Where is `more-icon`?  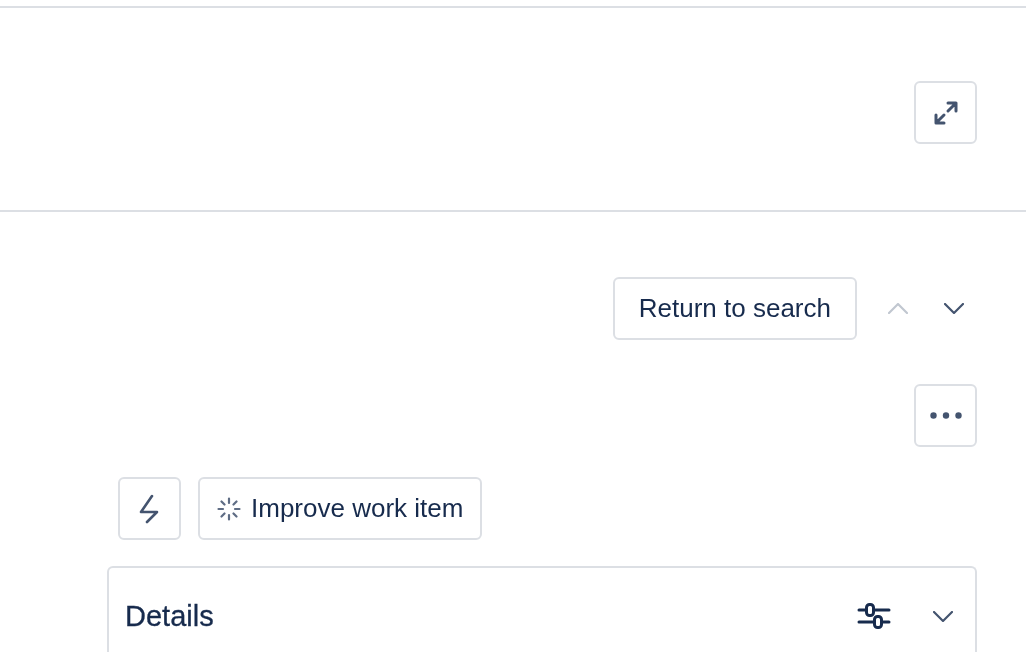
more-icon is located at coordinates (945, 415).